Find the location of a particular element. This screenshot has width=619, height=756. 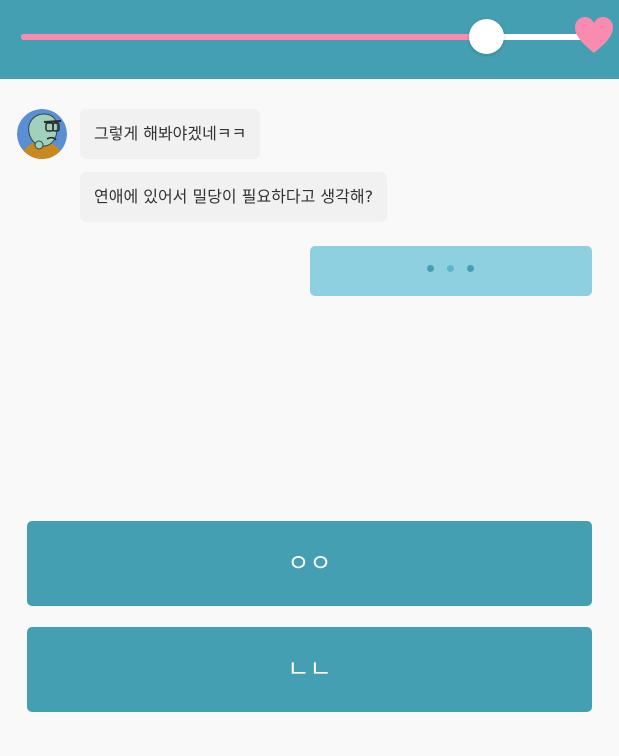

affection-track is located at coordinates (308, 37).